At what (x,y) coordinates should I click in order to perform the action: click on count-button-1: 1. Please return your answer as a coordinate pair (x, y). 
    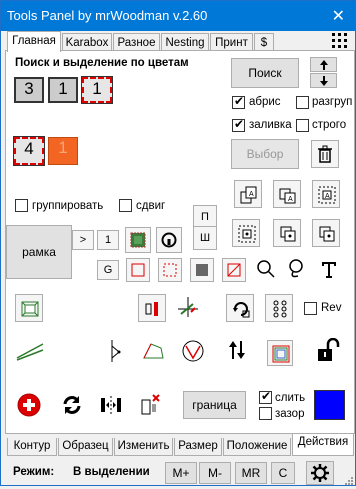
    Looking at the image, I should click on (63, 90).